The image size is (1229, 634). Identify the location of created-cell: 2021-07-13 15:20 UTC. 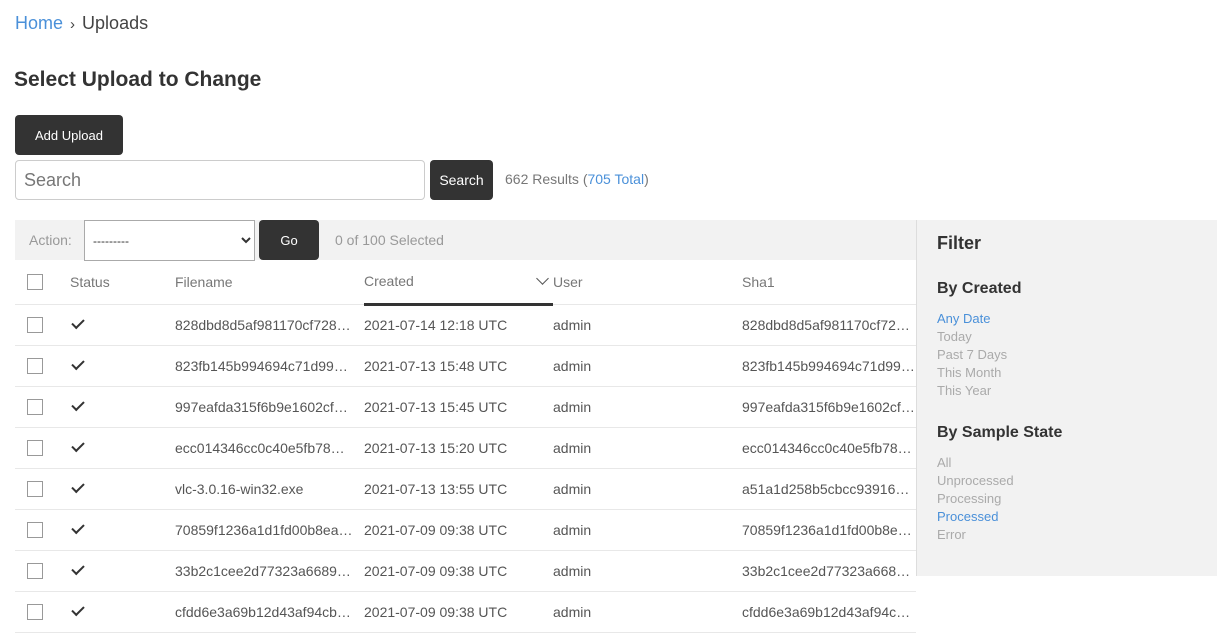
(458, 448).